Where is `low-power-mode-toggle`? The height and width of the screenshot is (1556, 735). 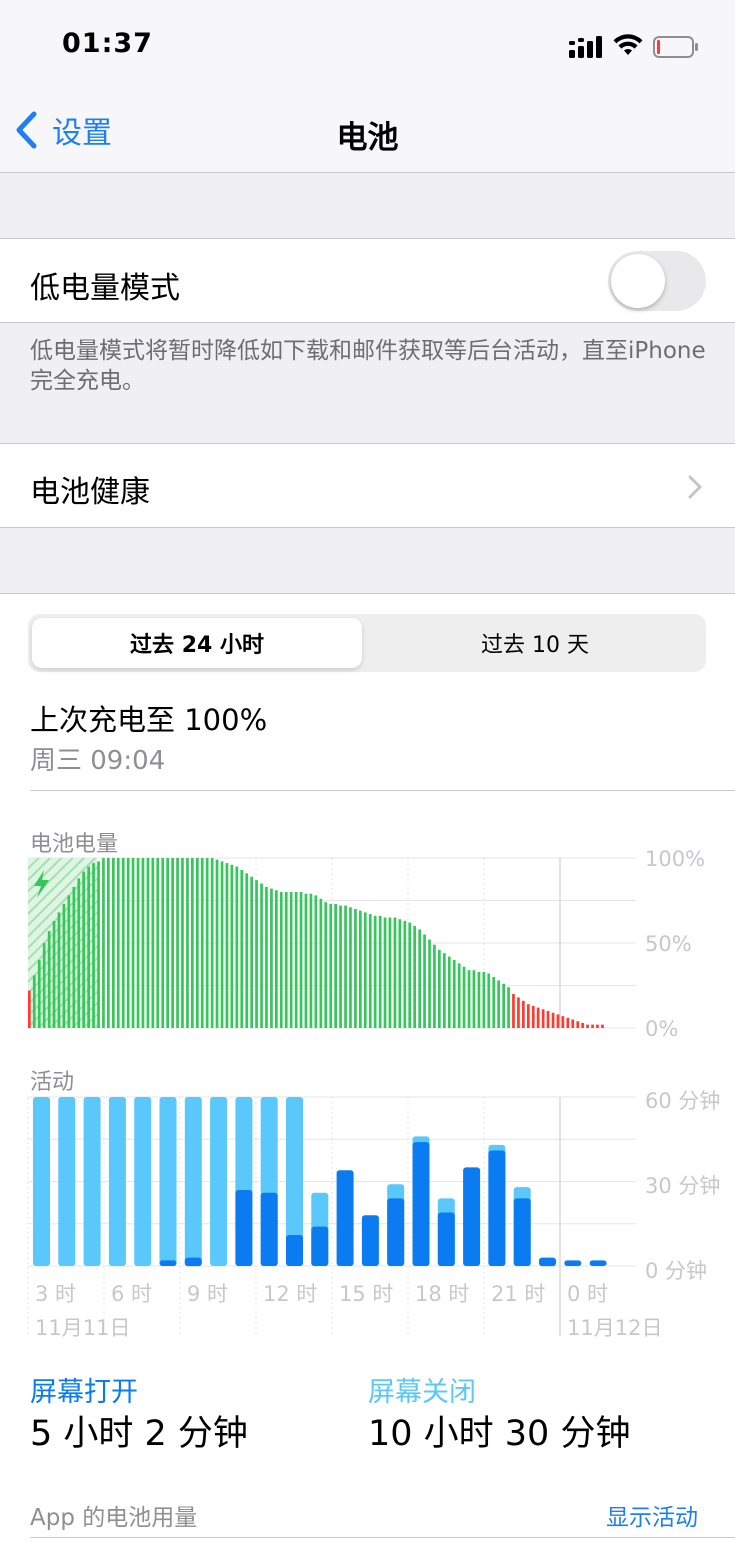
low-power-mode-toggle is located at coordinates (657, 281).